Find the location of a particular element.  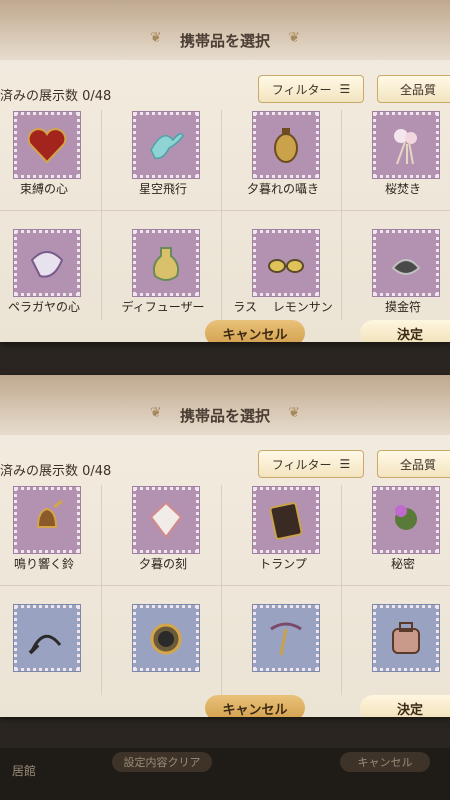

item-cell: ペラガヤの心 is located at coordinates (51, 278).